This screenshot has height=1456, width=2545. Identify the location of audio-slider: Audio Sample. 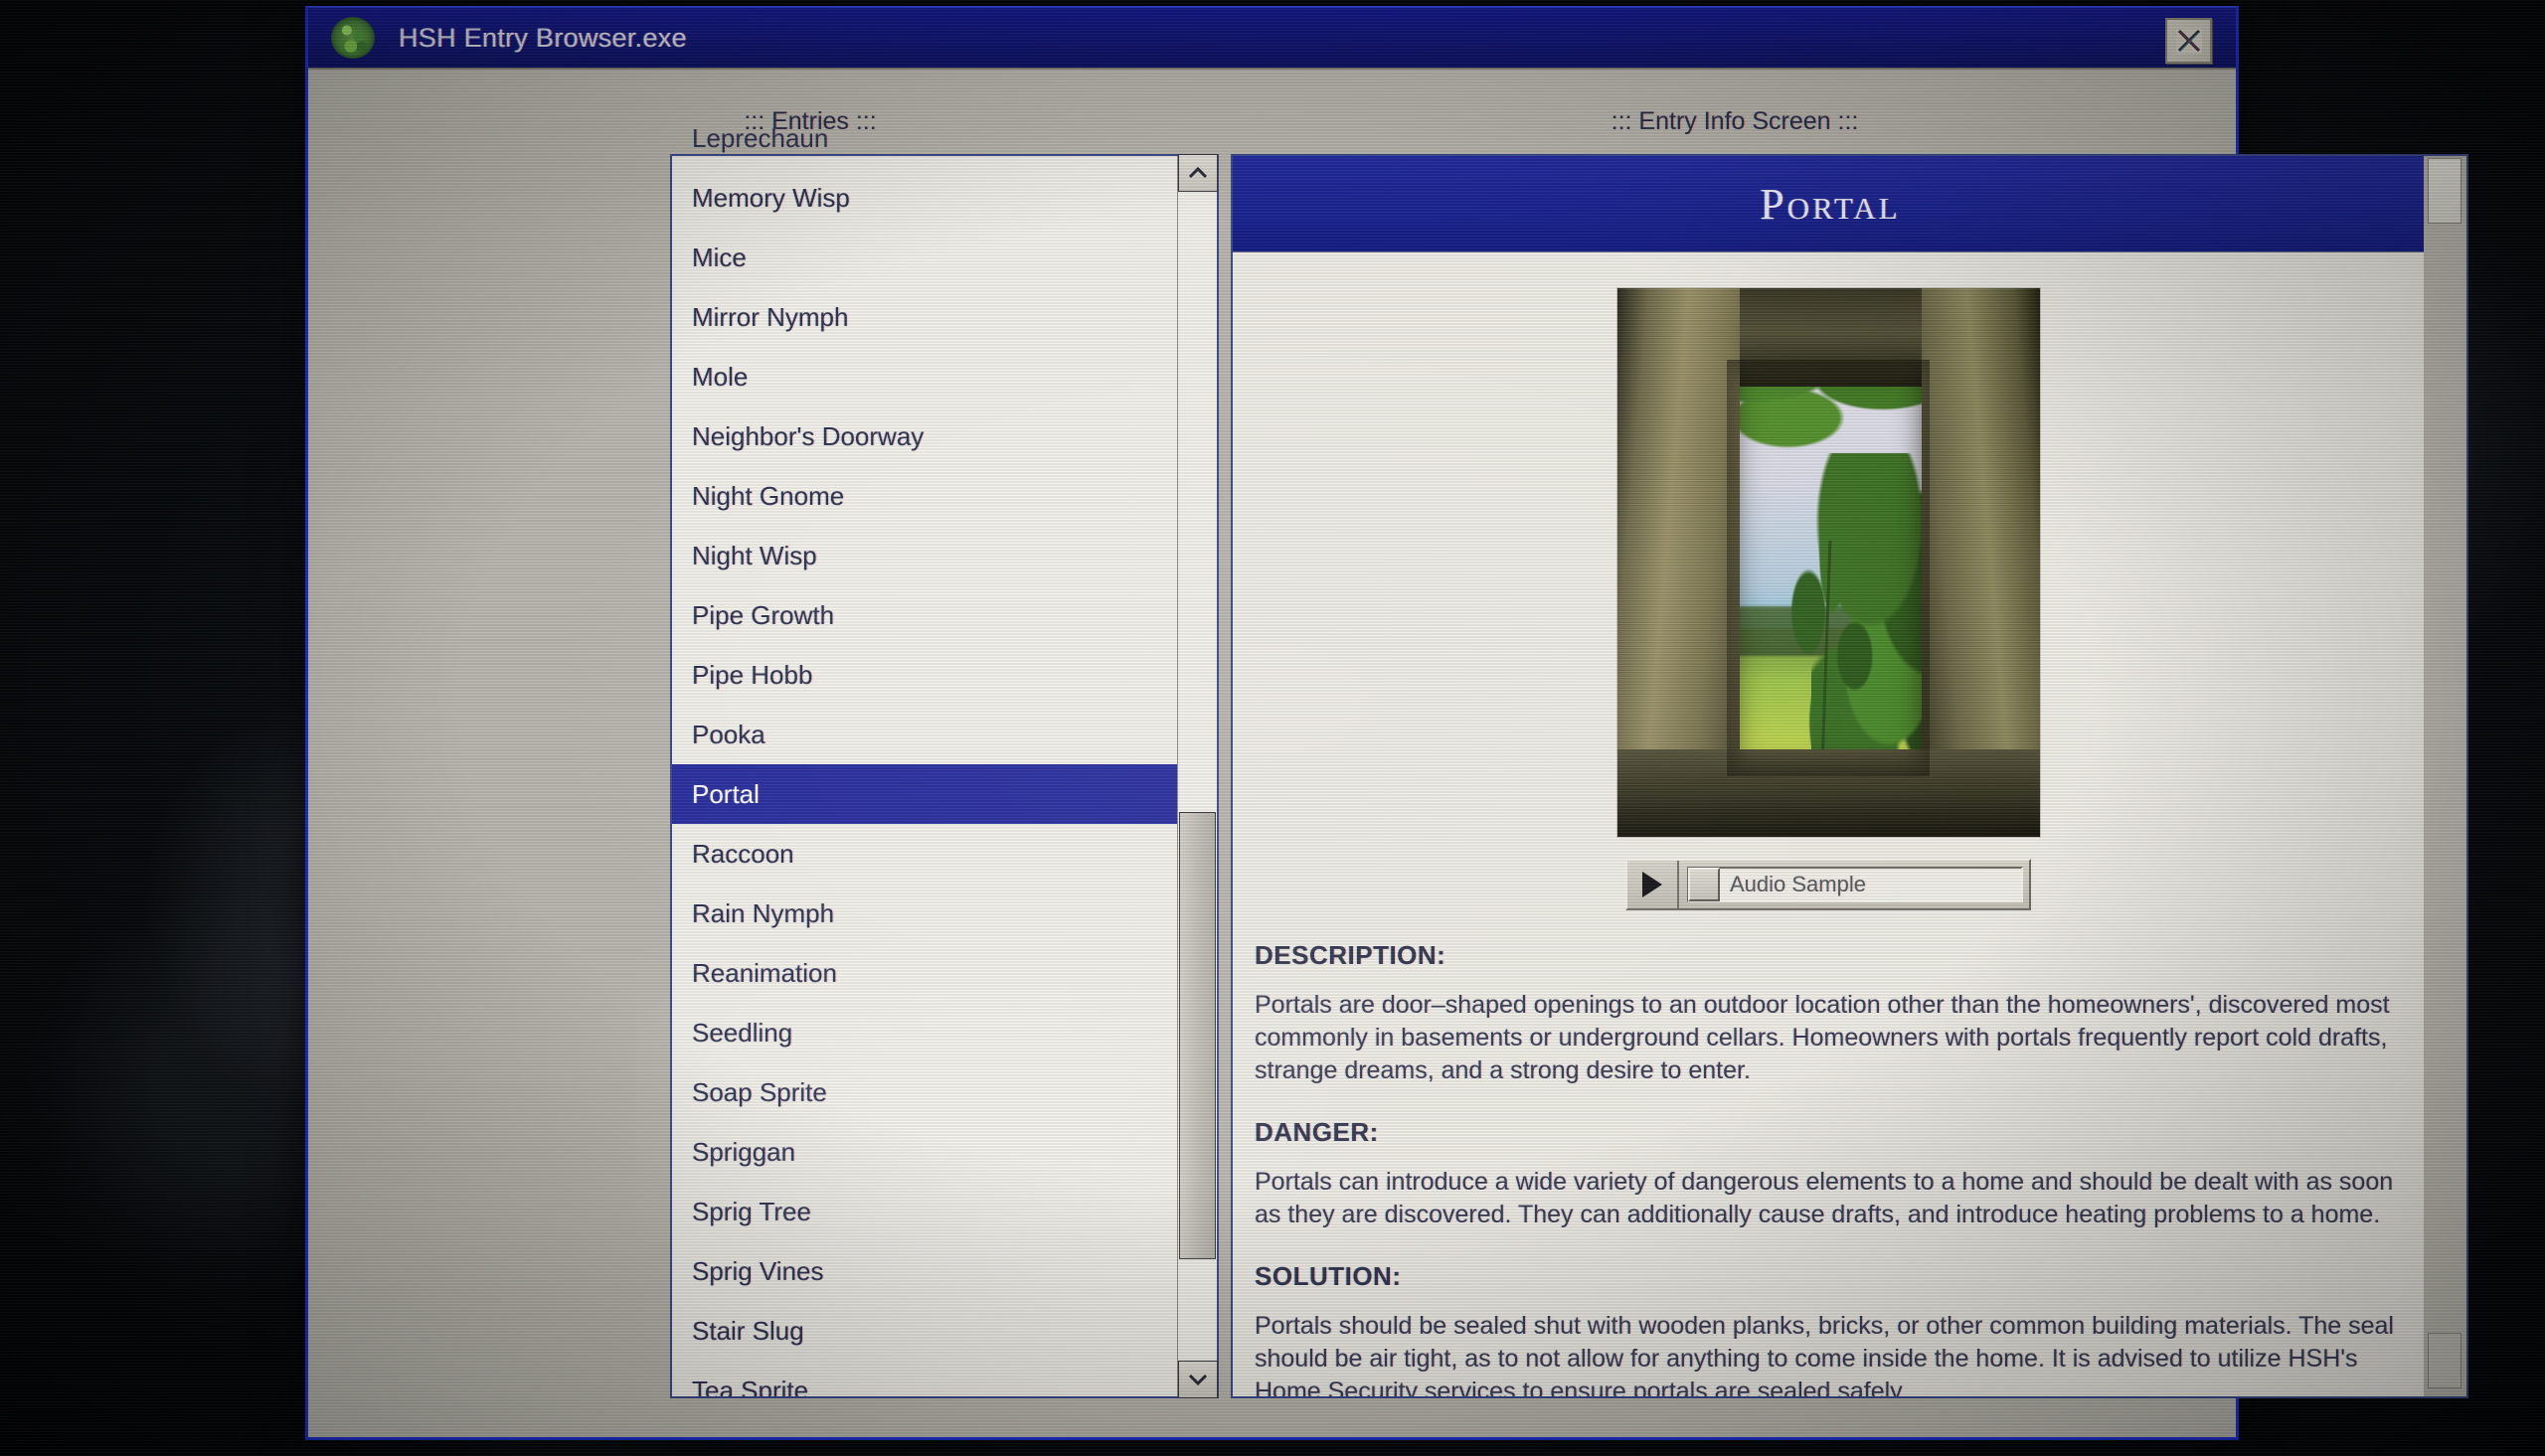
(1855, 884).